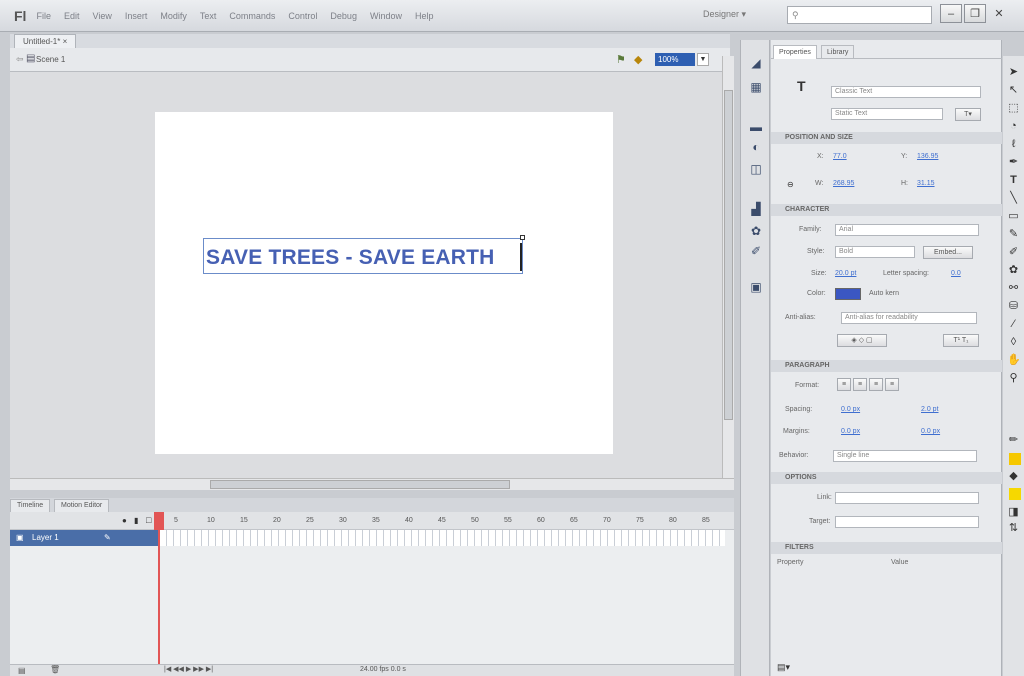 Image resolution: width=1024 pixels, height=676 pixels. I want to click on menu-commands: Commands, so click(252, 16).